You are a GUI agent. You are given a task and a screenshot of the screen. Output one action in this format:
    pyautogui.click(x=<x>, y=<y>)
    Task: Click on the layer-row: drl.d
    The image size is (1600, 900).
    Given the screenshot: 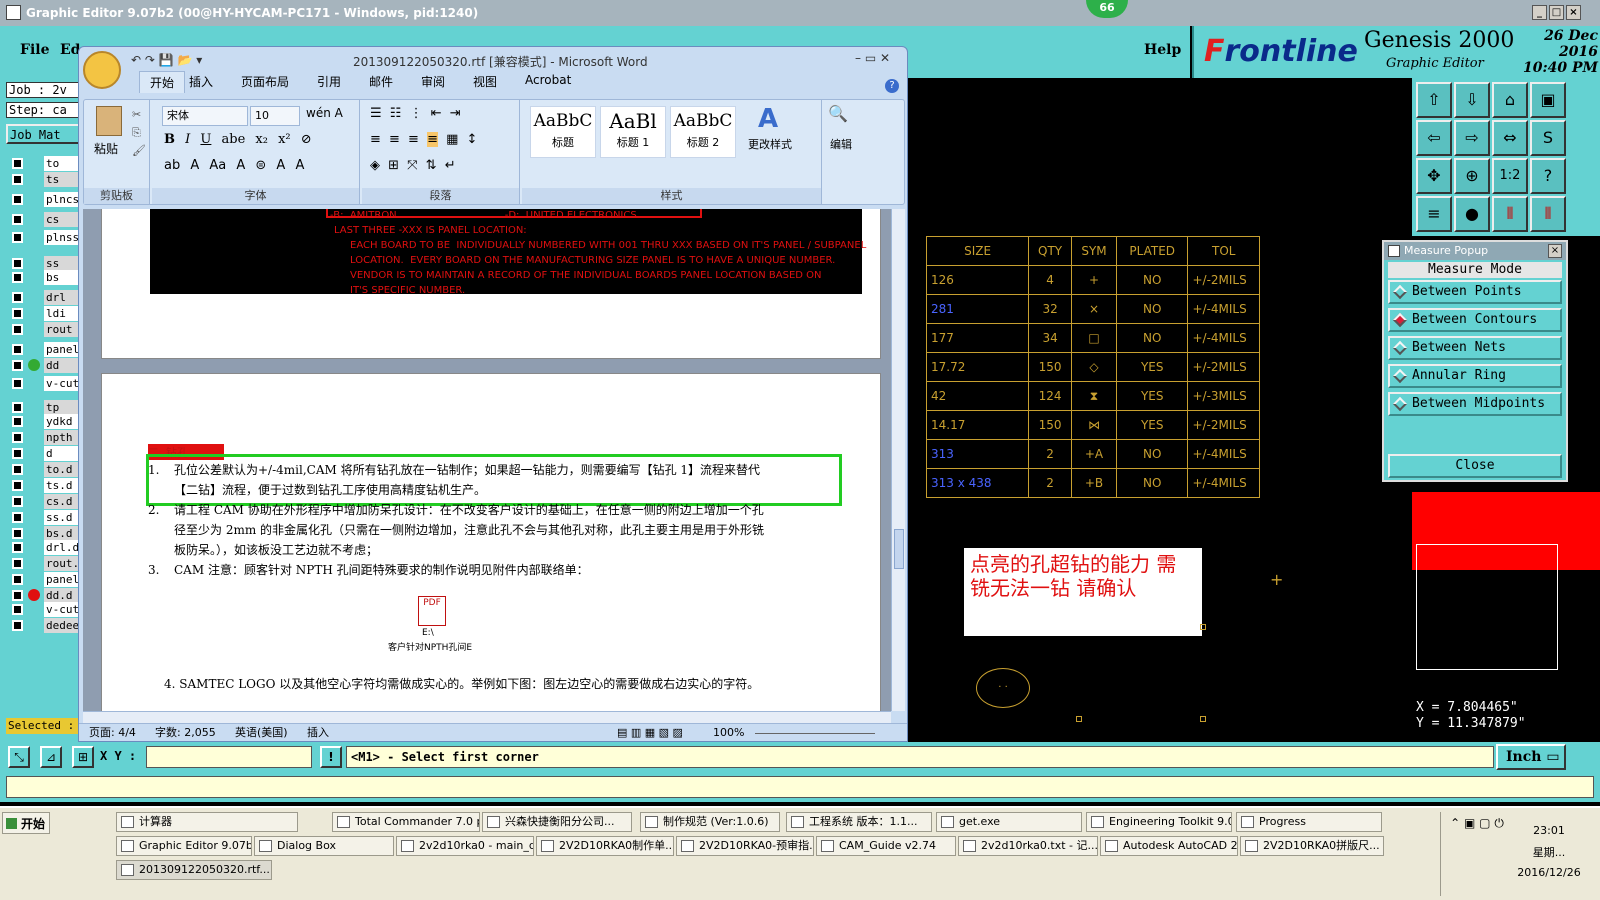 What is the action you would take?
    pyautogui.click(x=46, y=547)
    